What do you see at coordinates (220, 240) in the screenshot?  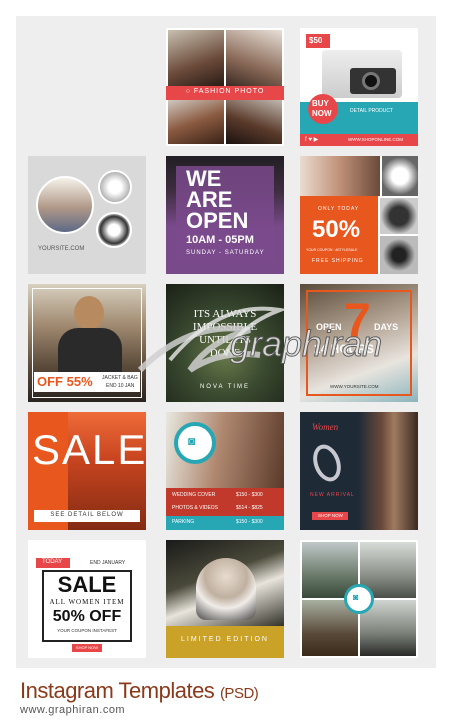 I see `hours-label: 10AM - 05PM` at bounding box center [220, 240].